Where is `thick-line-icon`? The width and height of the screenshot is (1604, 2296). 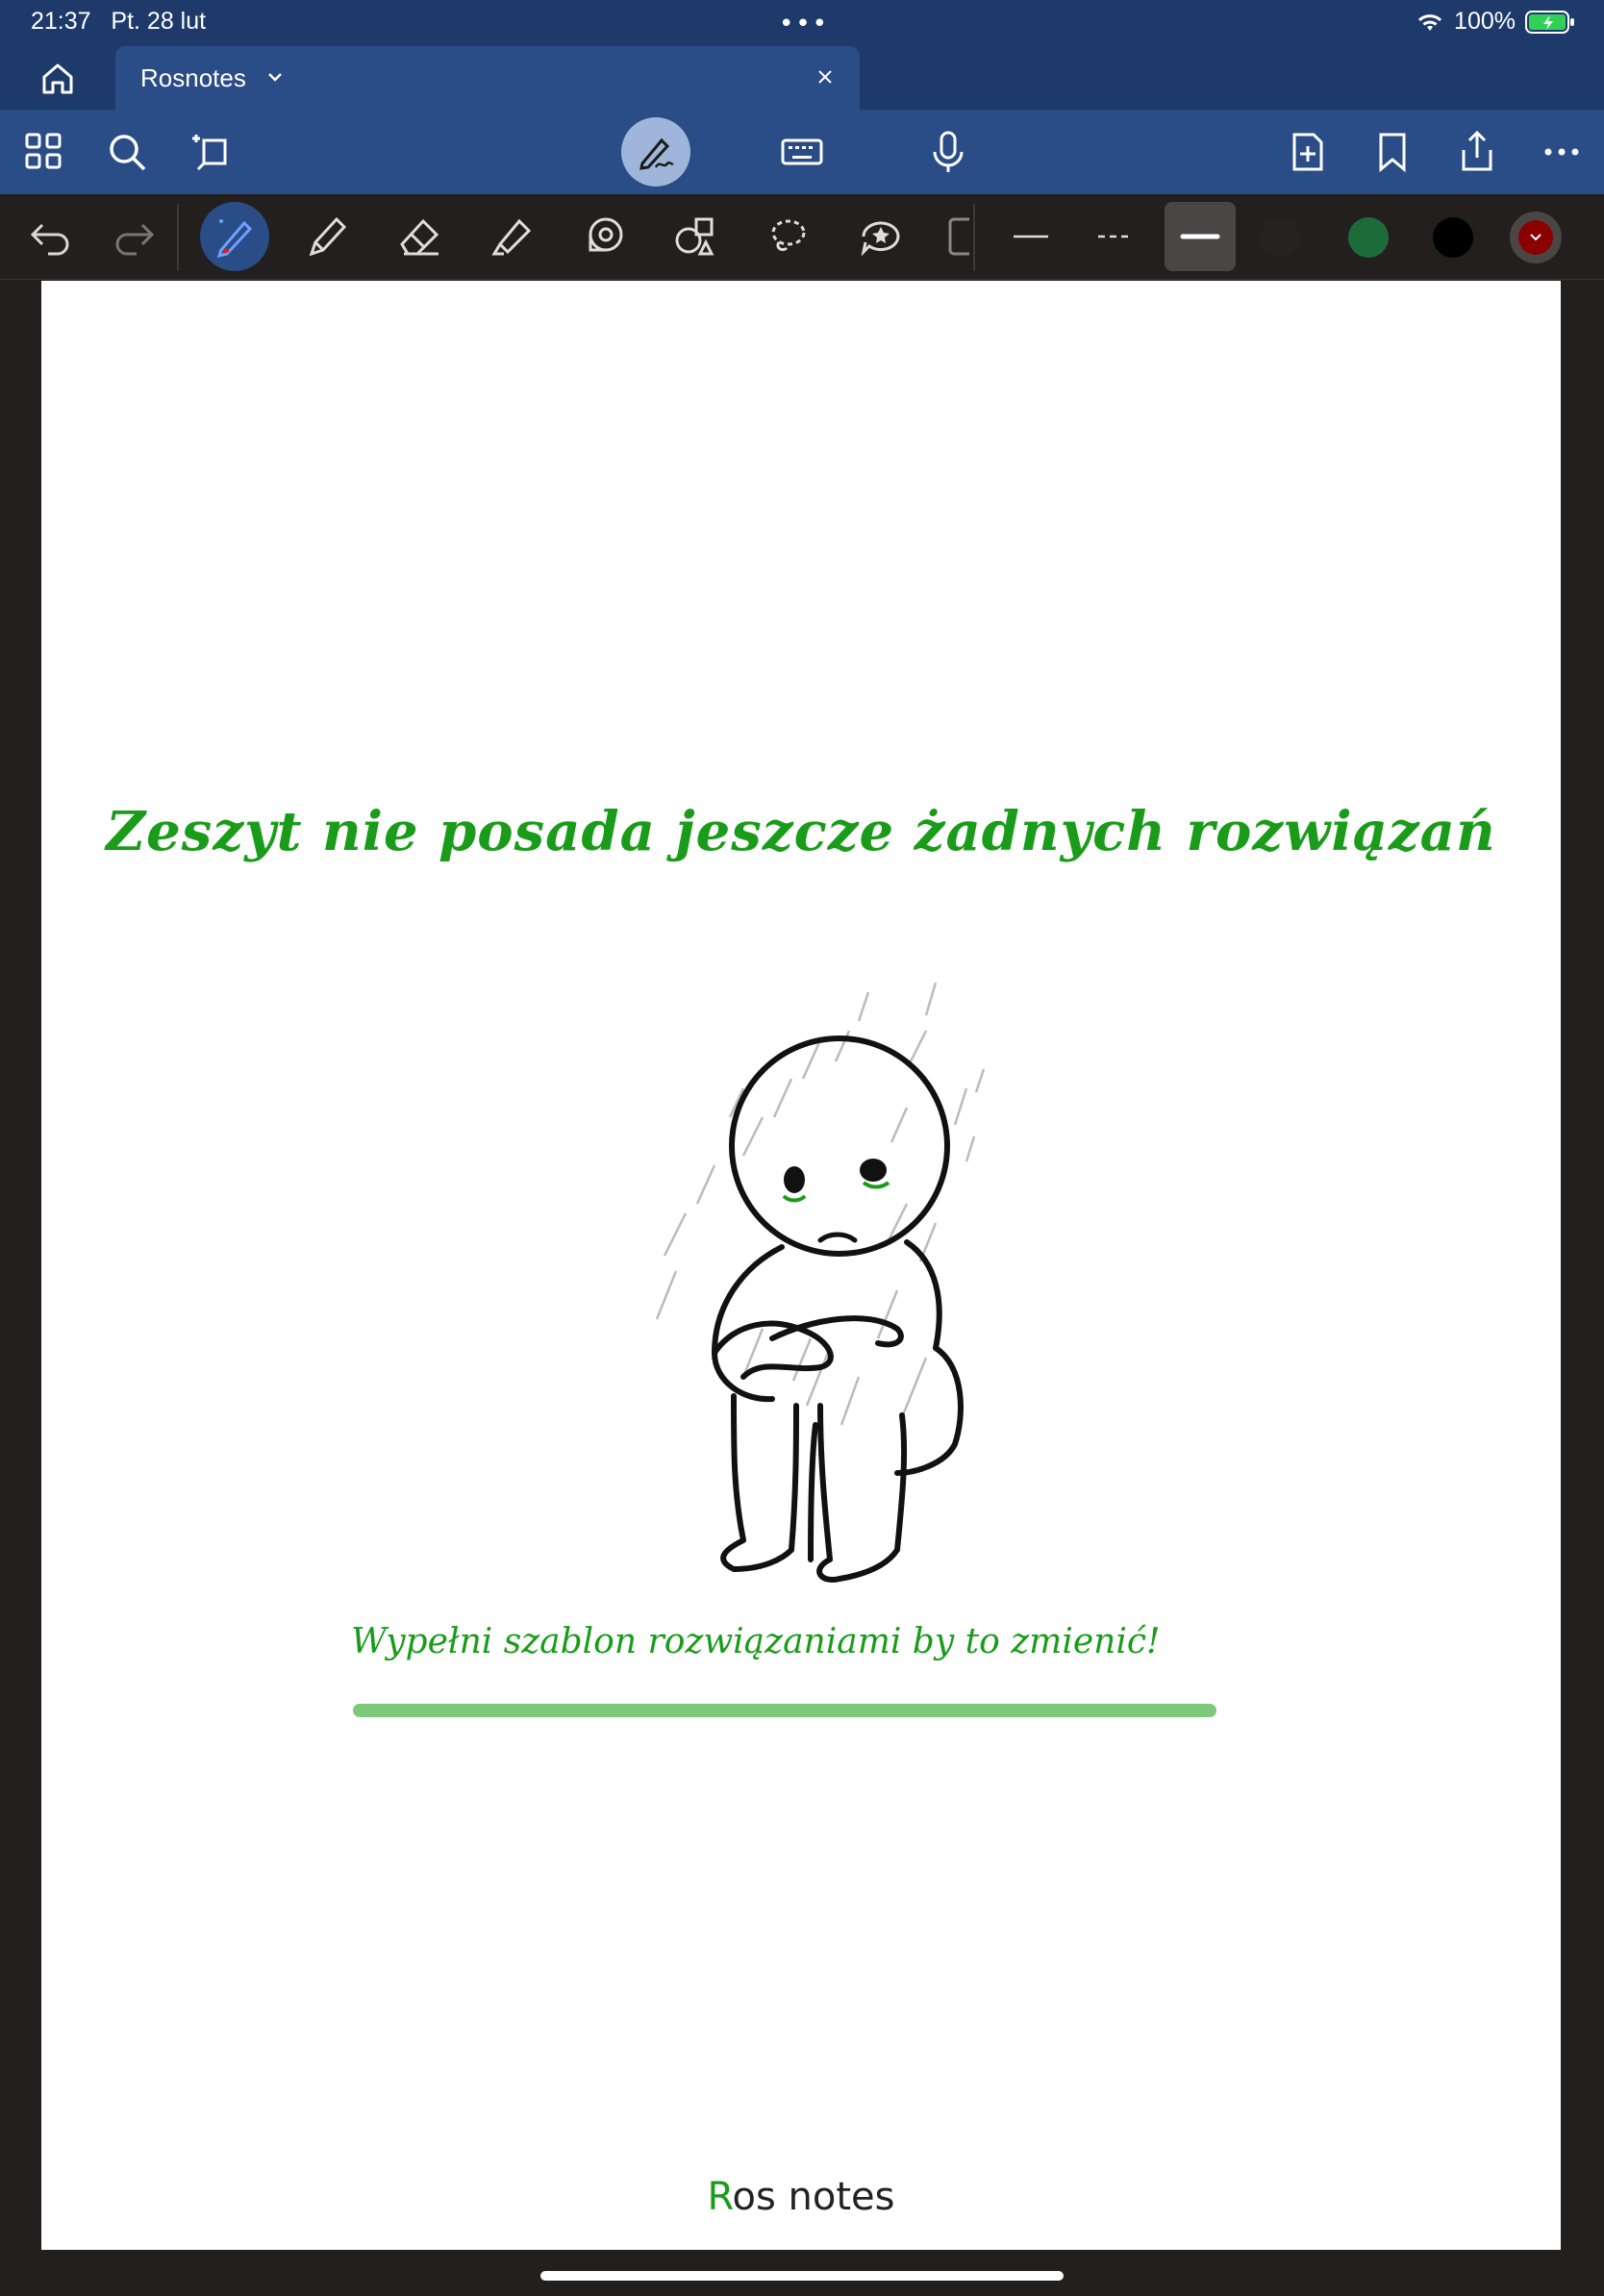 thick-line-icon is located at coordinates (1200, 236).